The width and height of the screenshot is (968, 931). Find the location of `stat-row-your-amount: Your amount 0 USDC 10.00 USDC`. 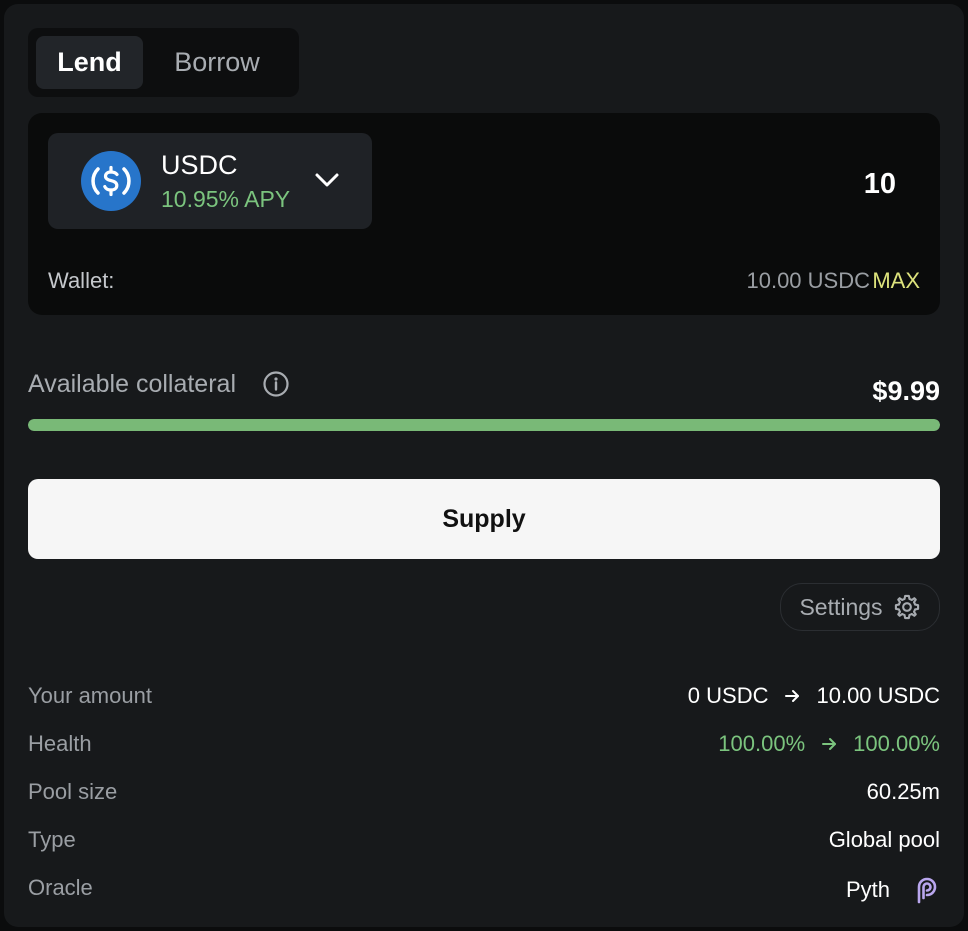

stat-row-your-amount: Your amount 0 USDC 10.00 USDC is located at coordinates (484, 699).